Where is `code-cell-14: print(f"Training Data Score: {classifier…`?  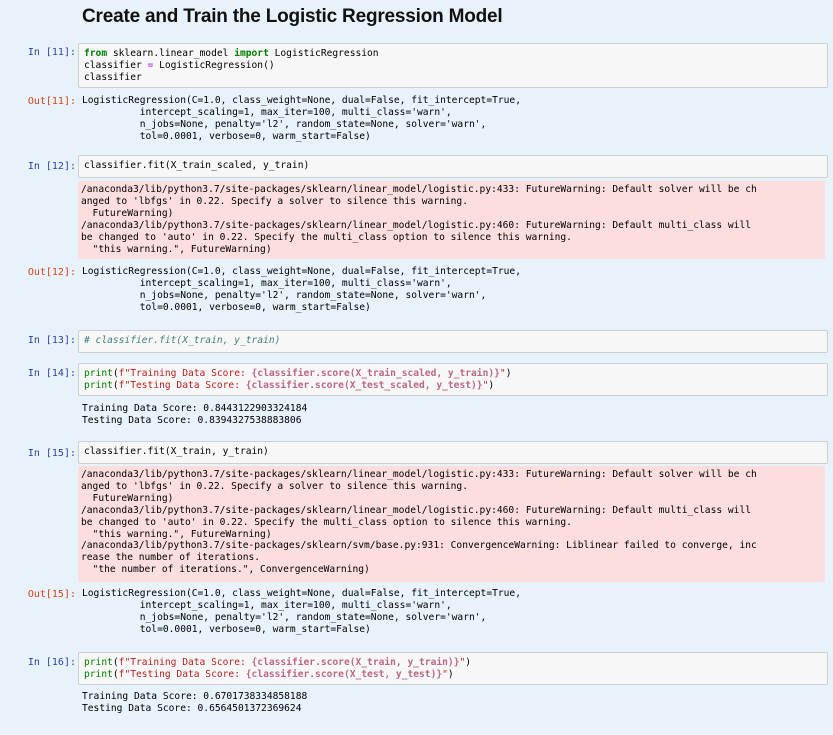
code-cell-14: print(f"Training Data Score: {classifier… is located at coordinates (453, 379).